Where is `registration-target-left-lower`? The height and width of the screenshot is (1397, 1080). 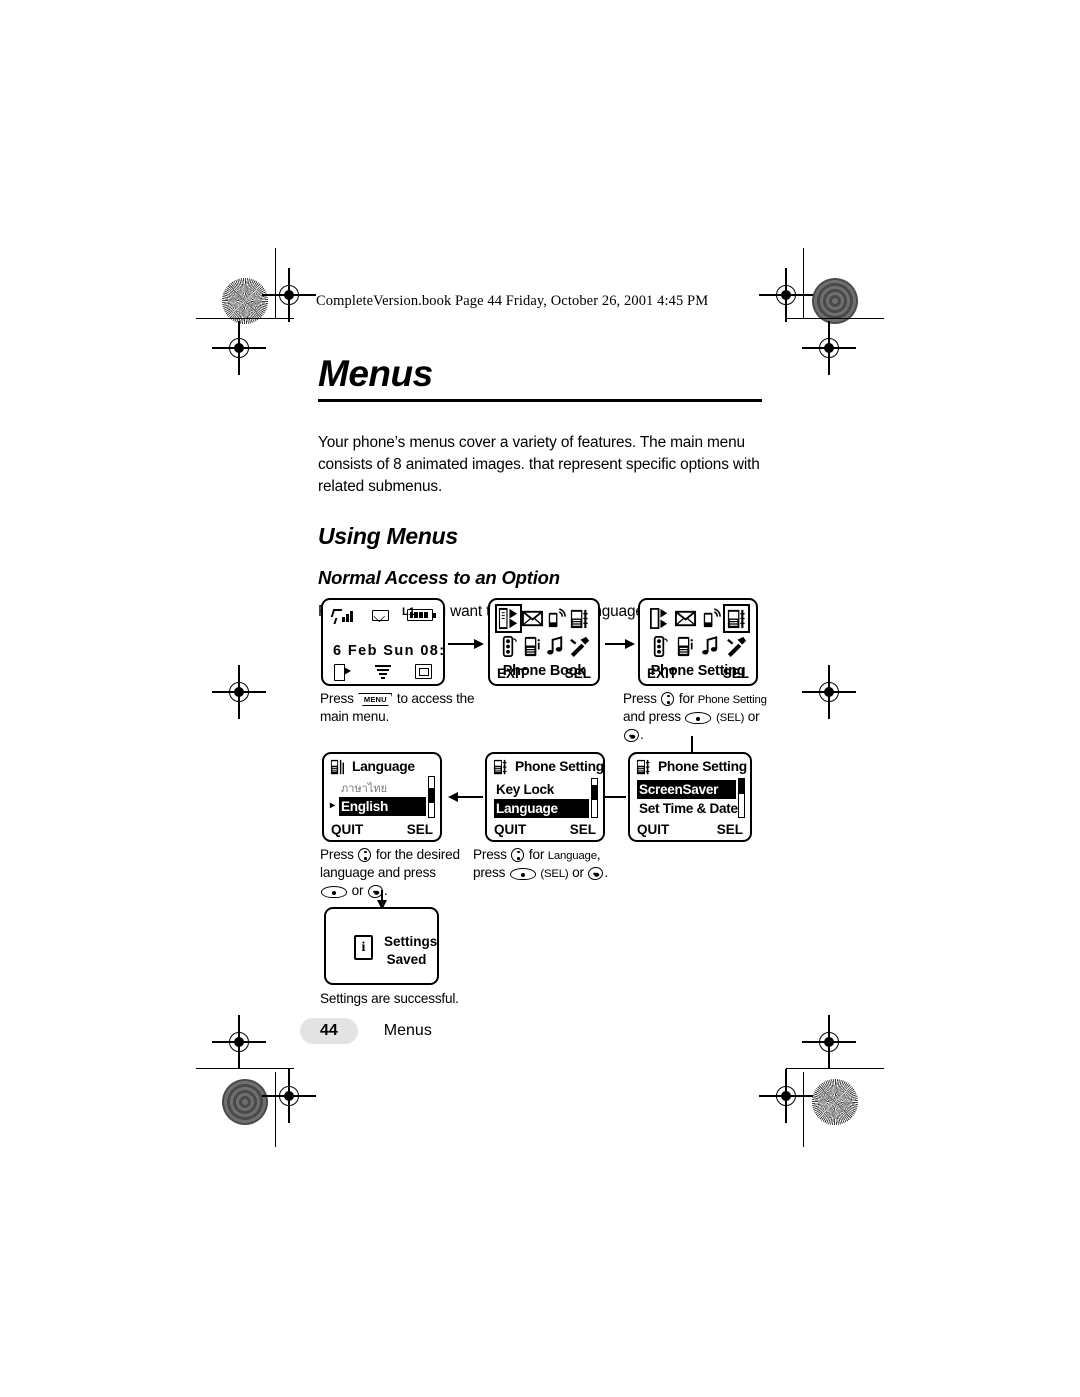 registration-target-left-lower is located at coordinates (239, 1042).